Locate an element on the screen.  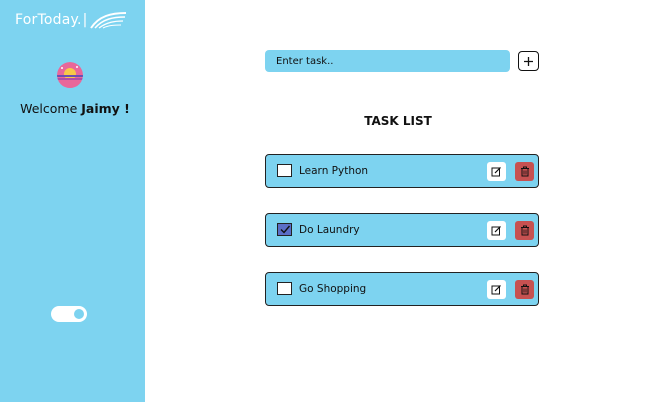
sunset-avatar-icon is located at coordinates (70, 75).